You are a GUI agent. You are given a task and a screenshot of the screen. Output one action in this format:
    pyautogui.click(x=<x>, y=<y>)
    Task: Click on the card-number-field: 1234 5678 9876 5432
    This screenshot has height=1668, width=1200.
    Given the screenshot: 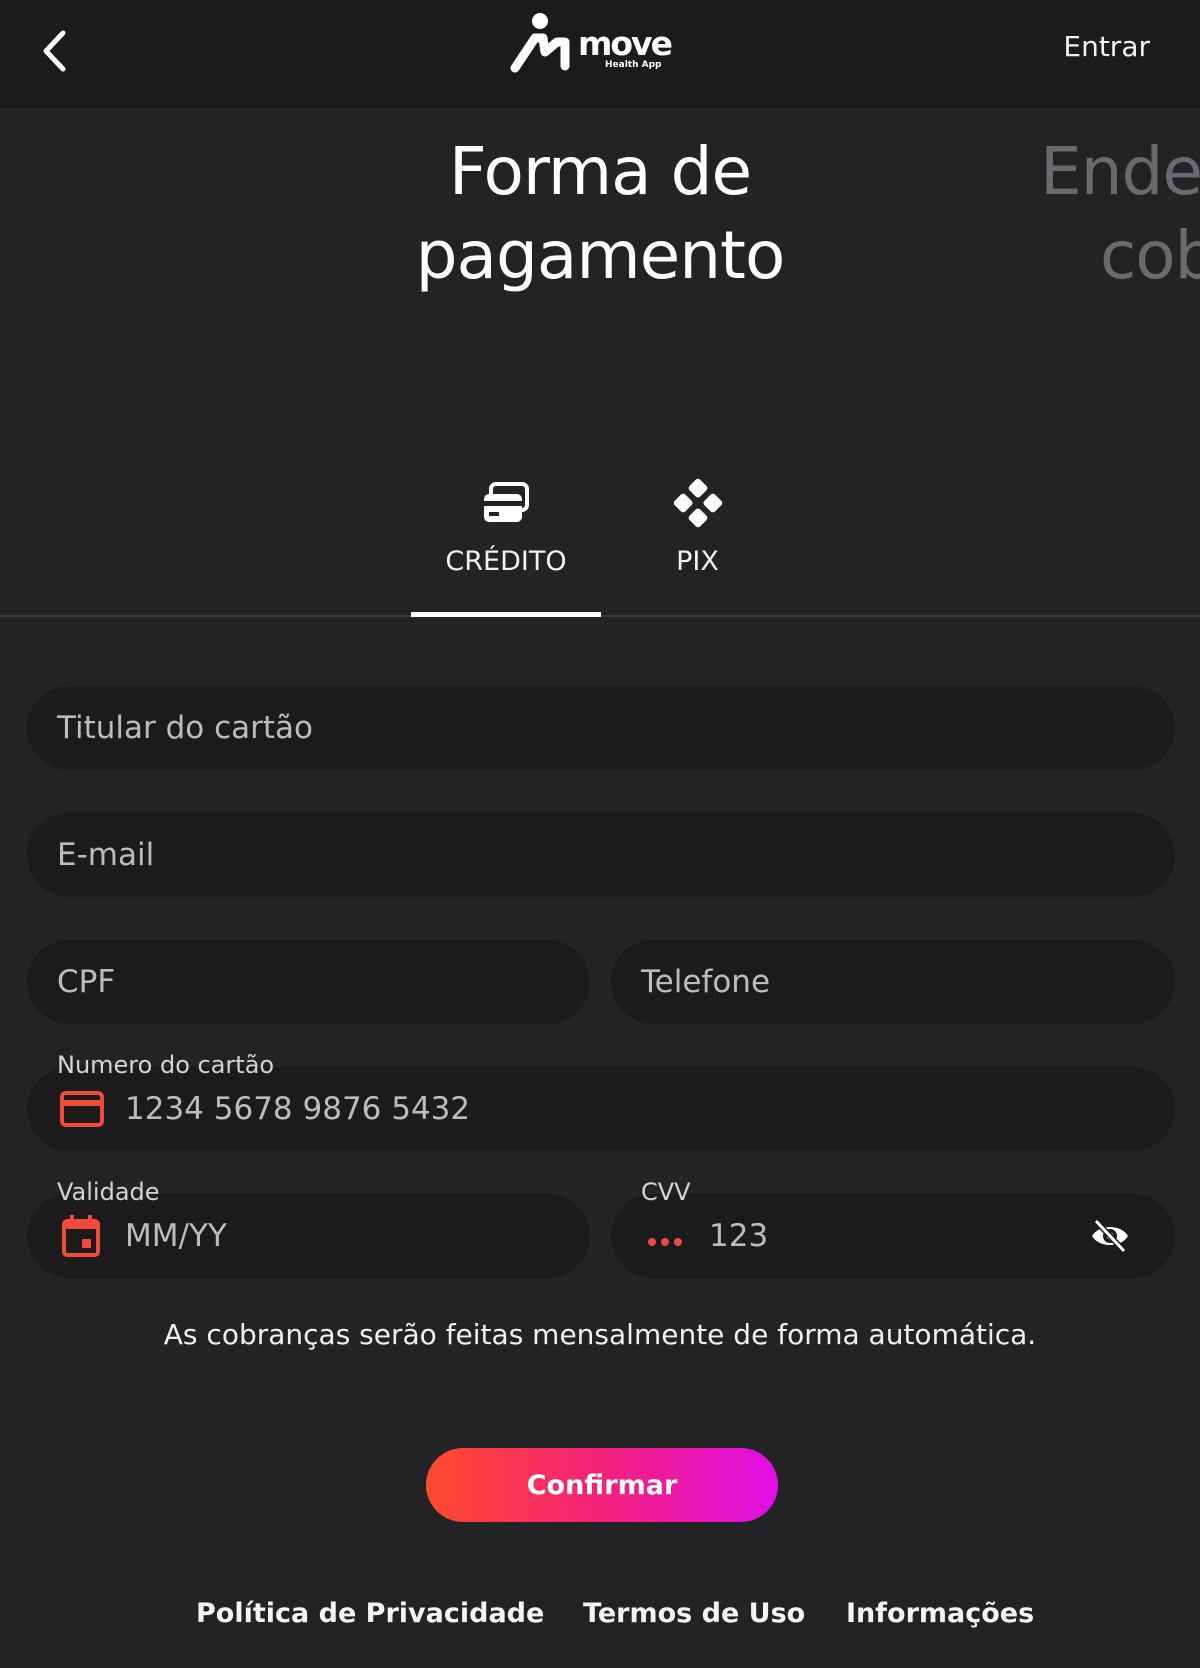 What is the action you would take?
    pyautogui.click(x=601, y=1109)
    